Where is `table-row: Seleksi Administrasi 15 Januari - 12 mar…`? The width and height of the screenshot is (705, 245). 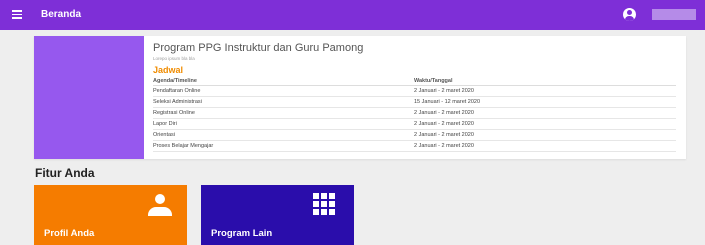 table-row: Seleksi Administrasi 15 Januari - 12 mar… is located at coordinates (414, 102).